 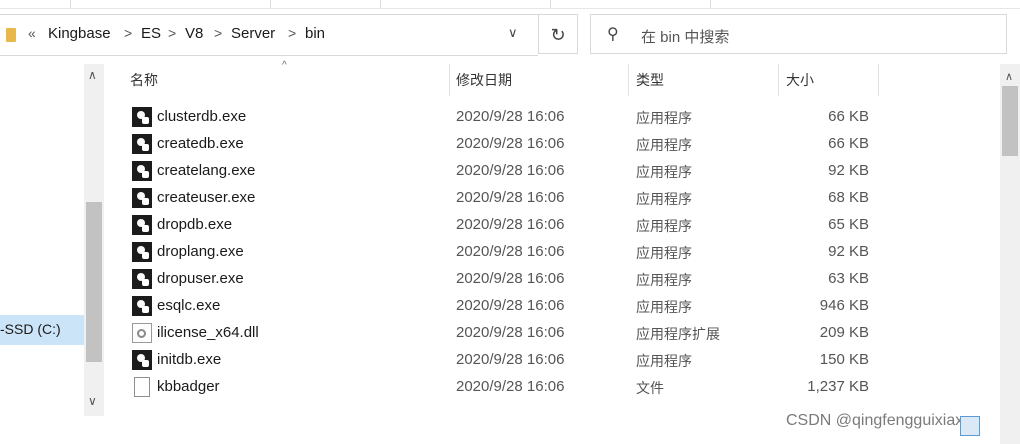 I want to click on file-size: 63 KB, so click(x=848, y=278).